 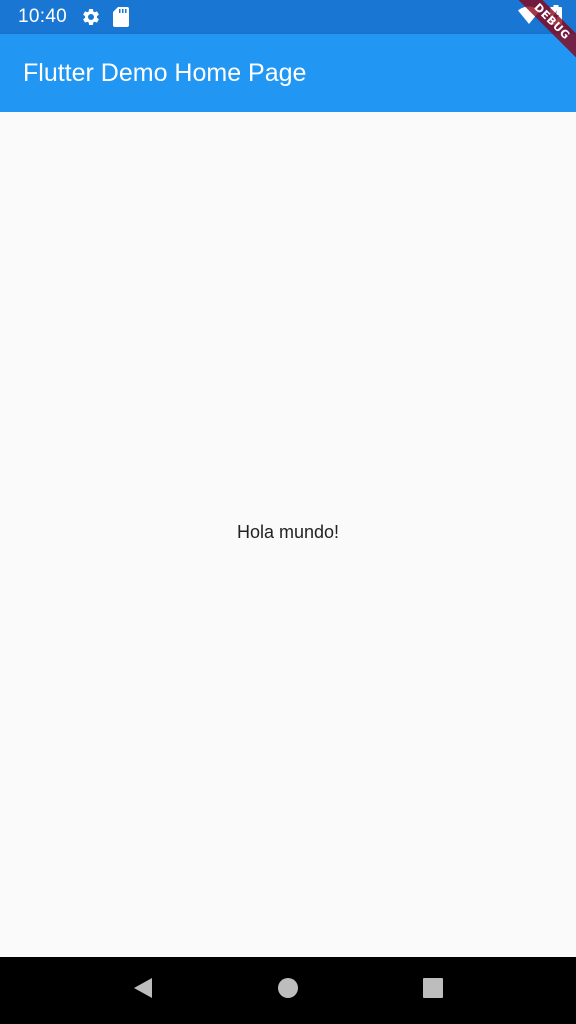 What do you see at coordinates (121, 17) in the screenshot?
I see `sd-card-icon` at bounding box center [121, 17].